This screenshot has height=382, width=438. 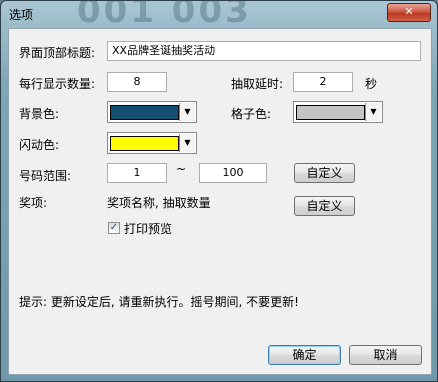 I want to click on print-preview-checkbox: ✓, so click(x=114, y=228).